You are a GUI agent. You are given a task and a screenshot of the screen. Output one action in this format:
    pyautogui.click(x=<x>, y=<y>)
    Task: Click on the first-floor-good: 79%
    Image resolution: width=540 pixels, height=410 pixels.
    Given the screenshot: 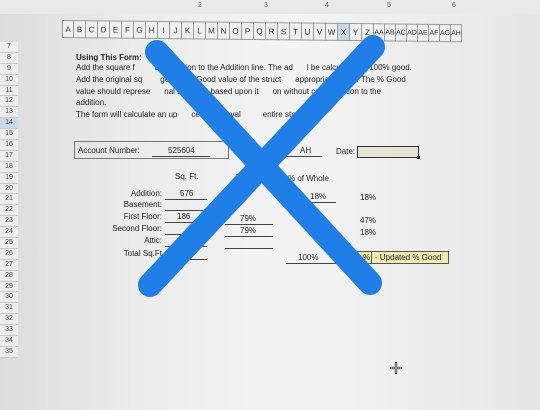 What is the action you would take?
    pyautogui.click(x=248, y=218)
    